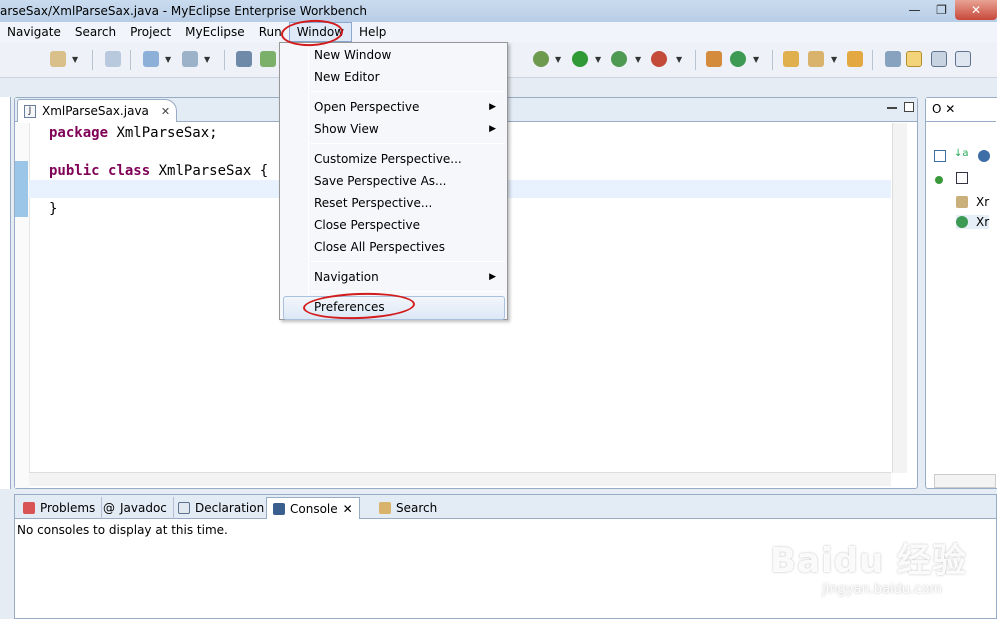 Image resolution: width=997 pixels, height=619 pixels. I want to click on maximize-view-icon, so click(909, 107).